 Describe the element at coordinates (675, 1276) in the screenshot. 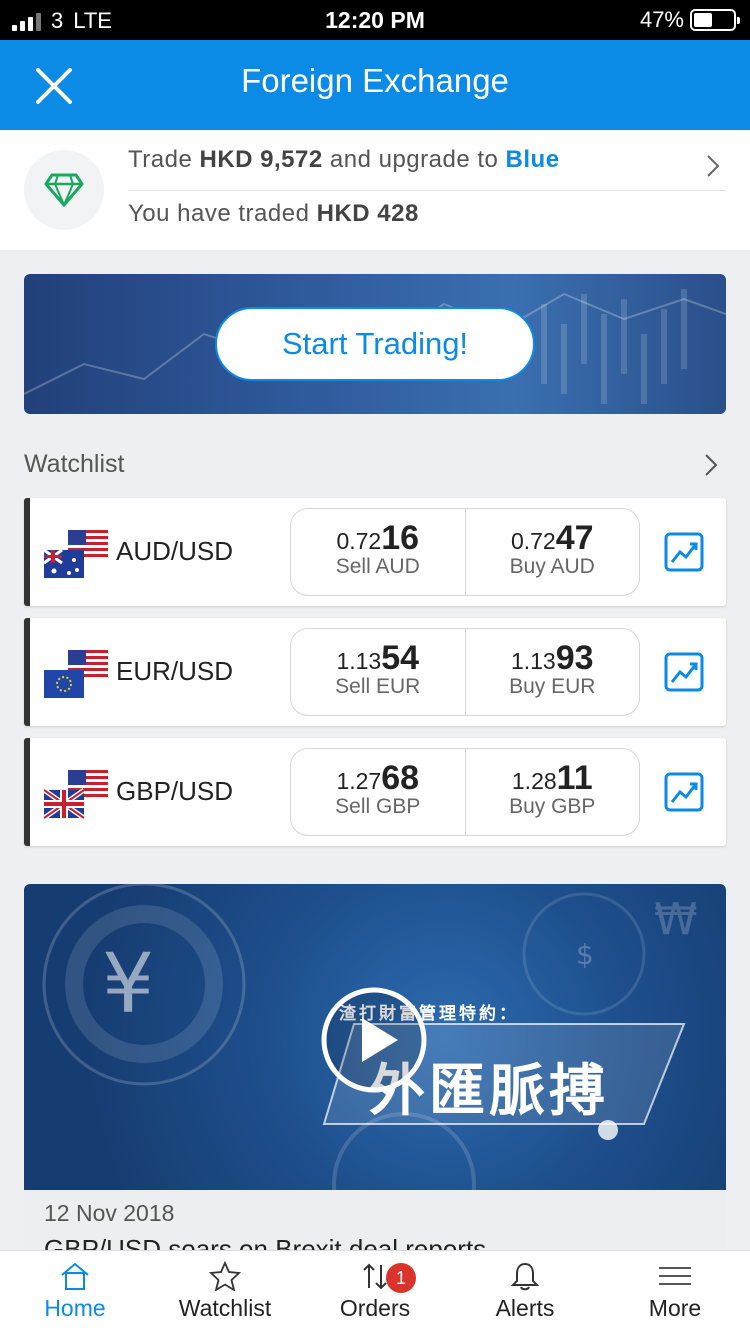

I see `menu-icon` at that location.